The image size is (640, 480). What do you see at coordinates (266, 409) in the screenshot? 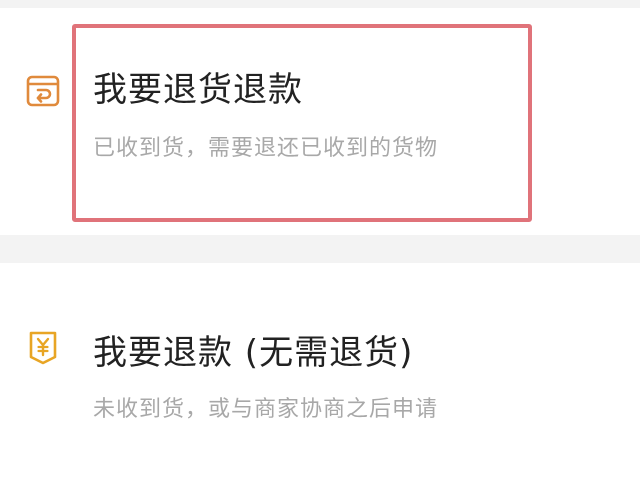
I see `option-description: 未收到货，或与商家协商之后申请` at bounding box center [266, 409].